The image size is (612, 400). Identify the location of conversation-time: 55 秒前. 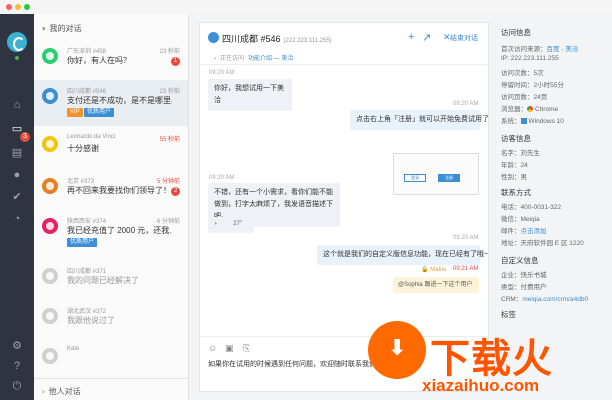
(169, 140).